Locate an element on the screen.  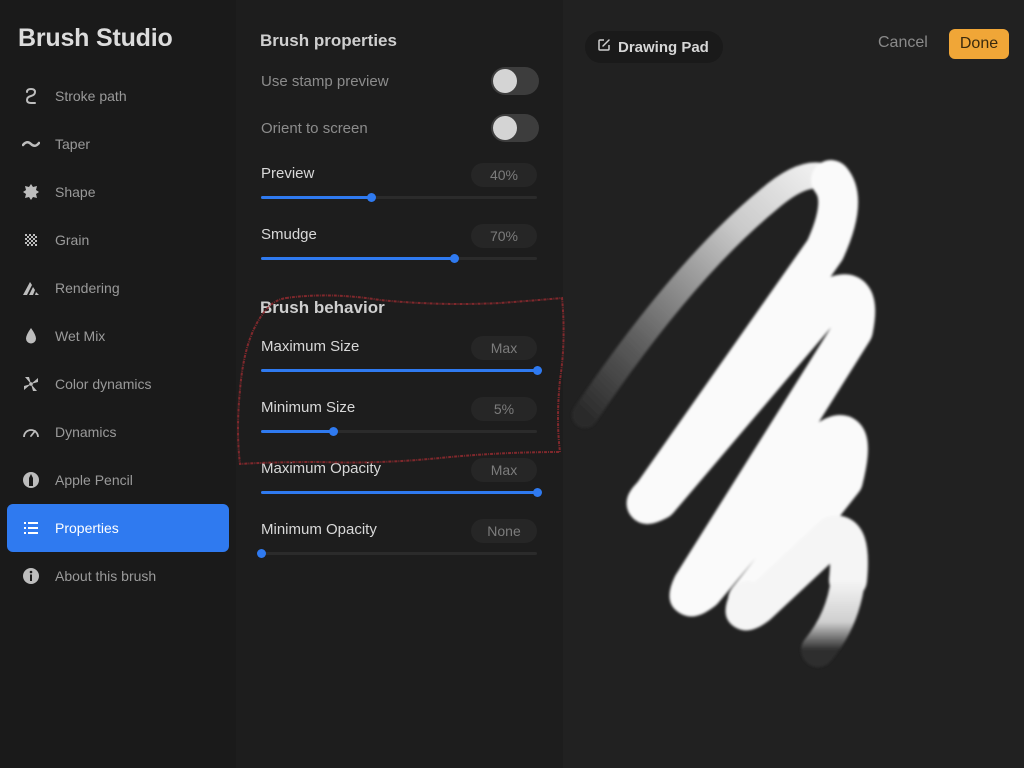
minimum-opacity-slider is located at coordinates (397, 553).